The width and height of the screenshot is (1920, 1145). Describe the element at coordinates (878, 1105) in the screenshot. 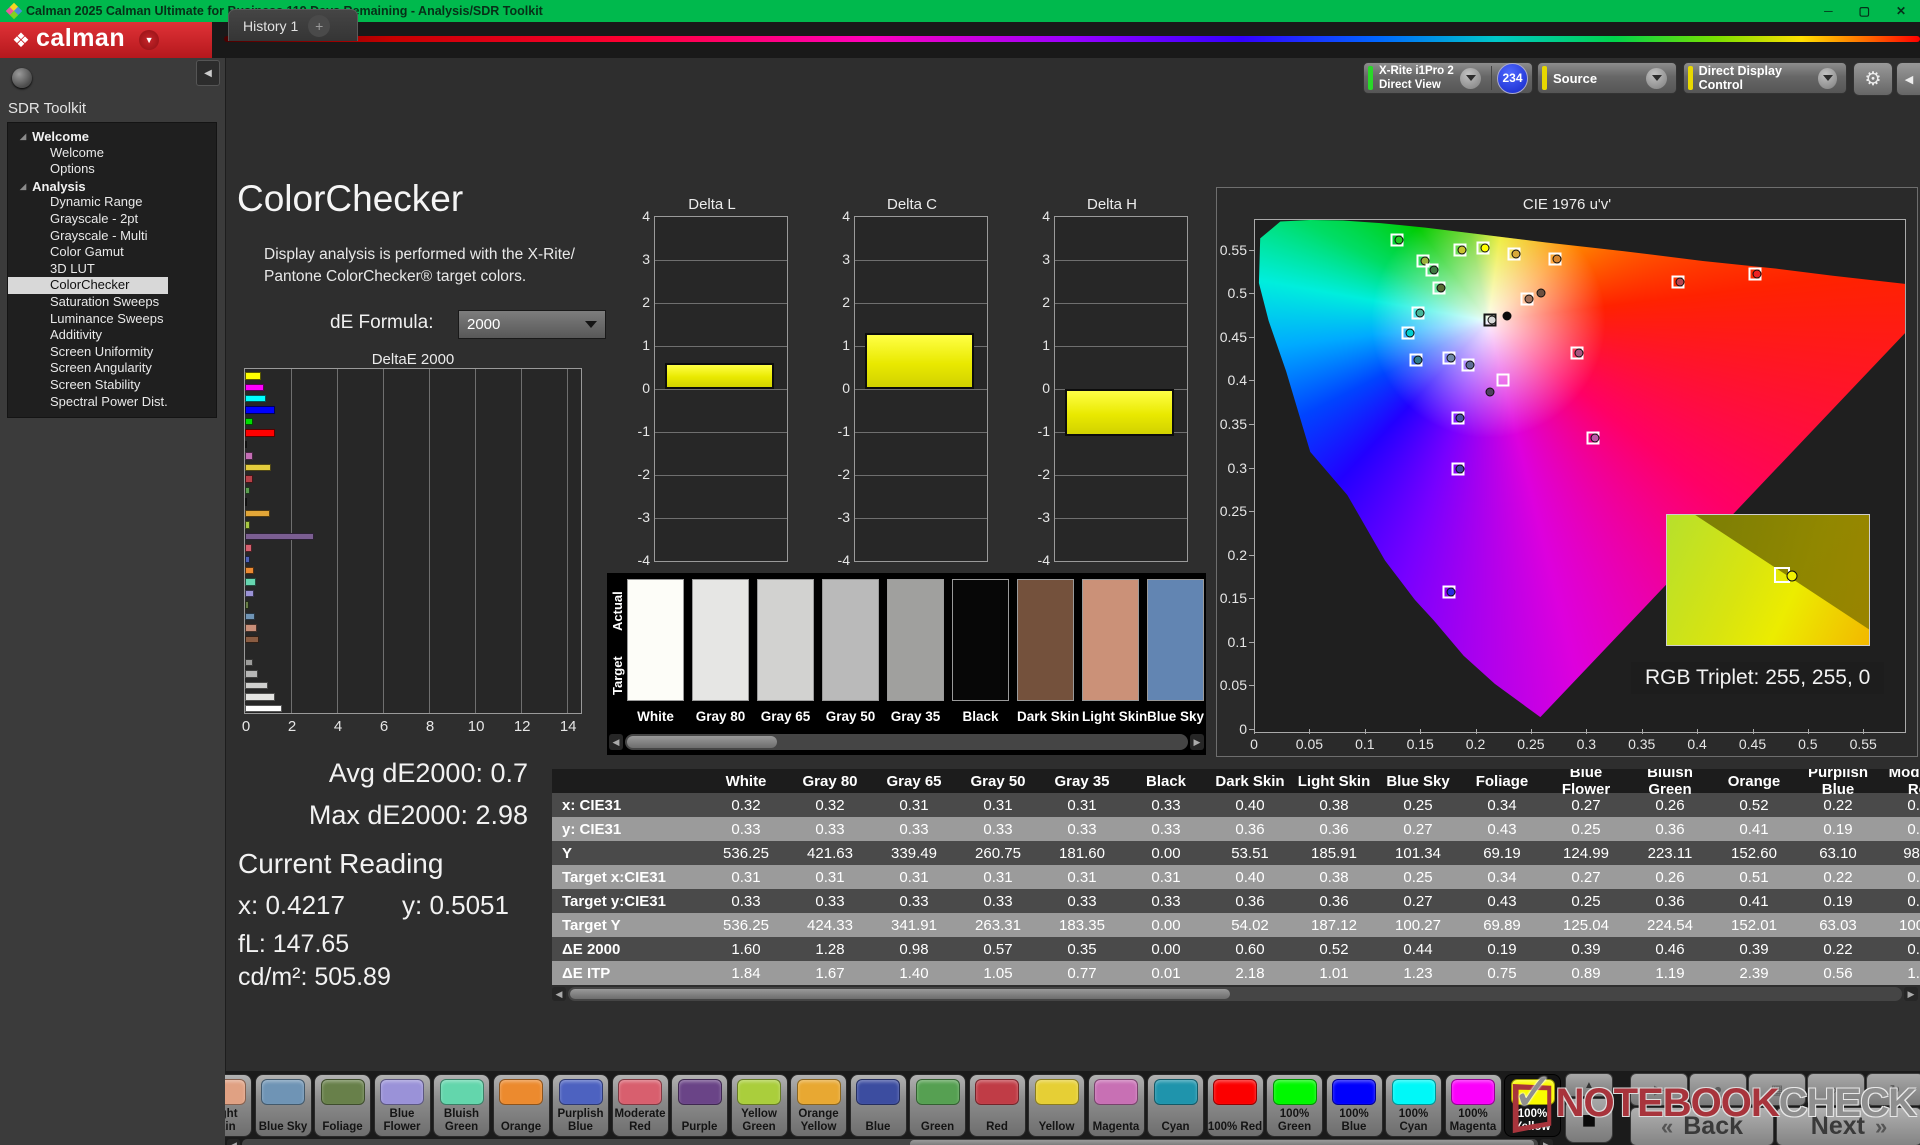

I see `pattern-button-blue: Blue` at that location.